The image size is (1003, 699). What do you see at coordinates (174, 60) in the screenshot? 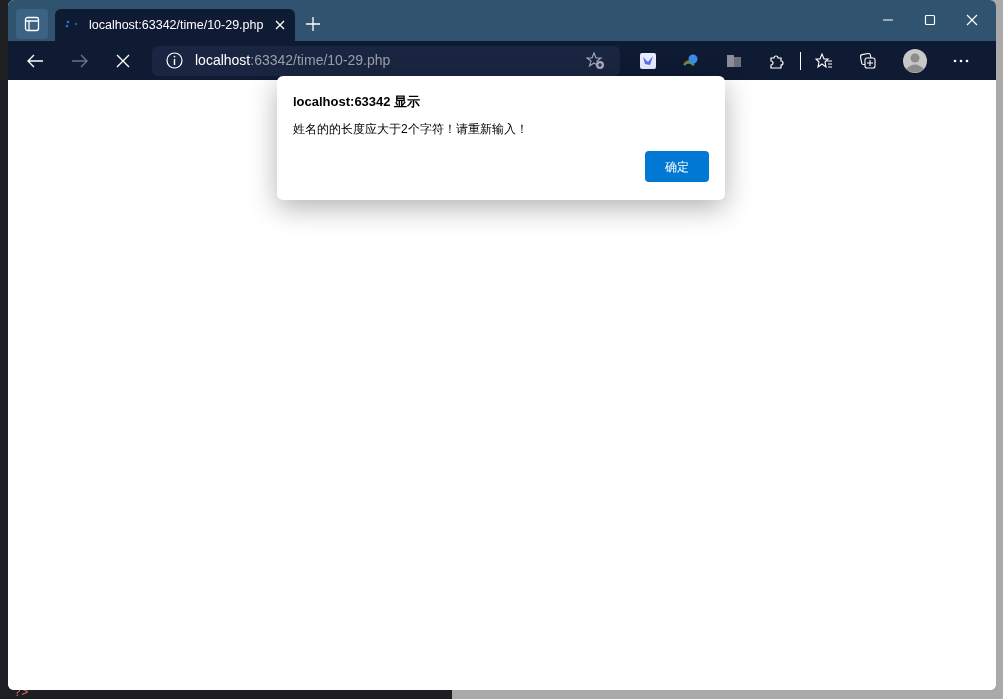
I see `info-icon` at bounding box center [174, 60].